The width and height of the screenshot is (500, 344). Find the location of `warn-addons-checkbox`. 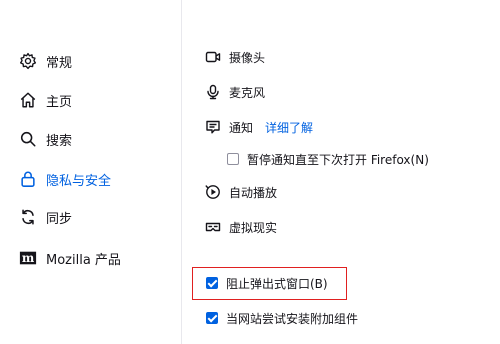

warn-addons-checkbox is located at coordinates (212, 318).